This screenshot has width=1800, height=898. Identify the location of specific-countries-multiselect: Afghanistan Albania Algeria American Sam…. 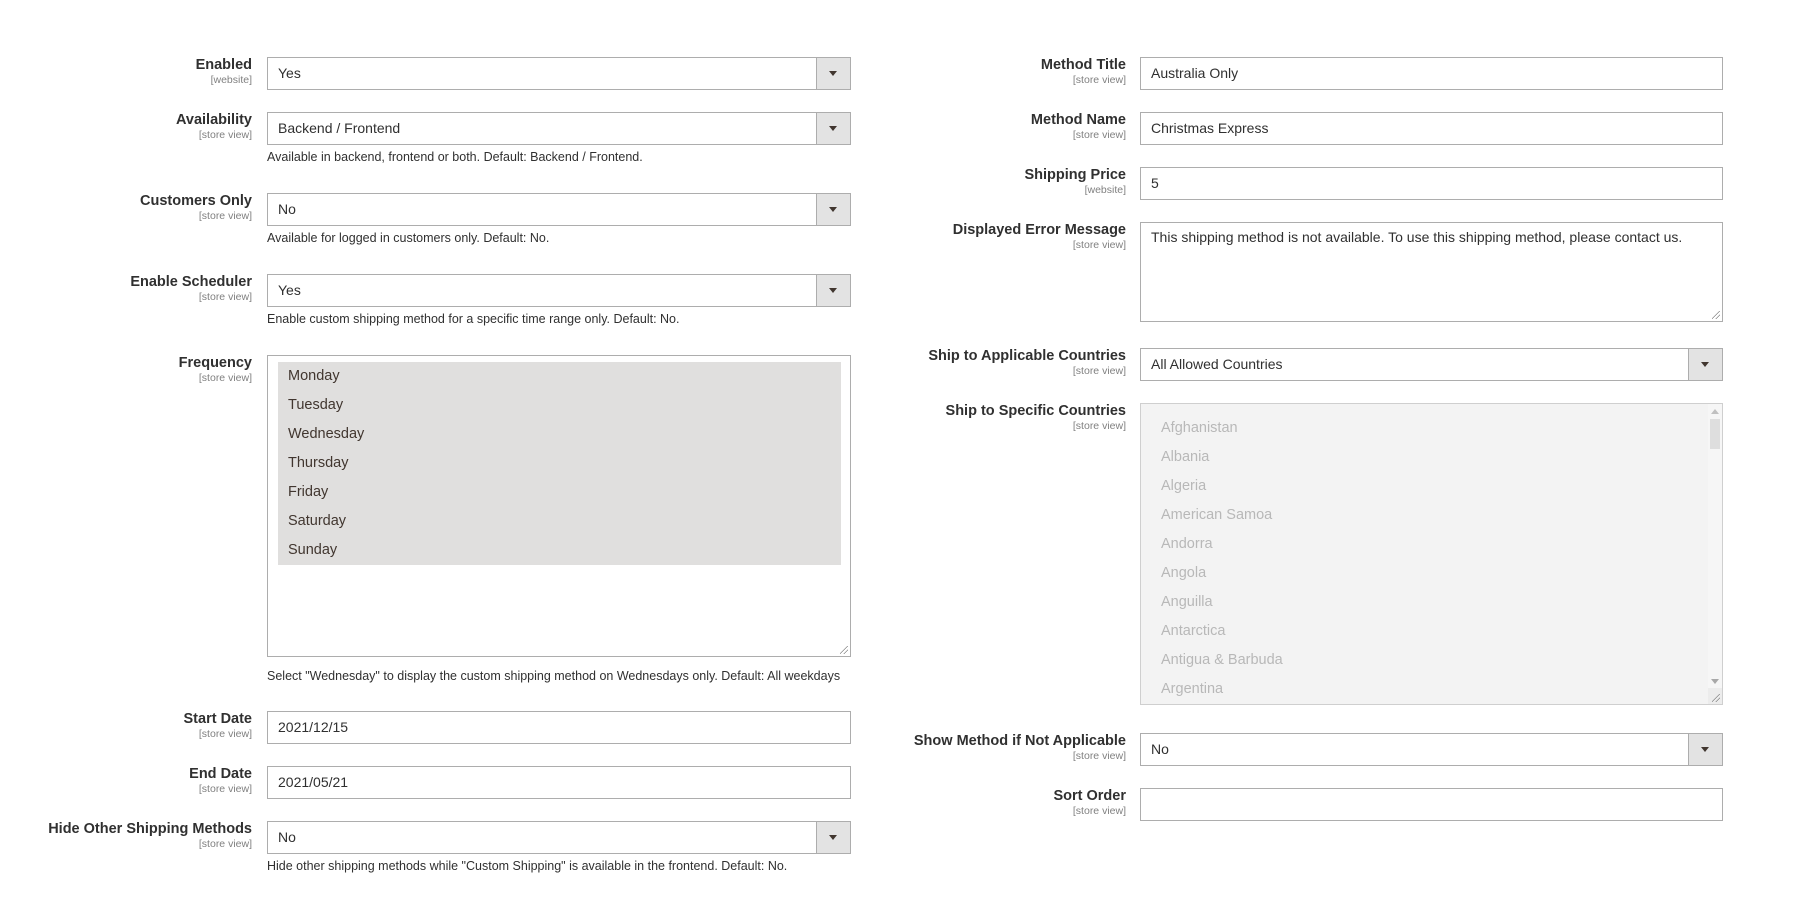
(1431, 554).